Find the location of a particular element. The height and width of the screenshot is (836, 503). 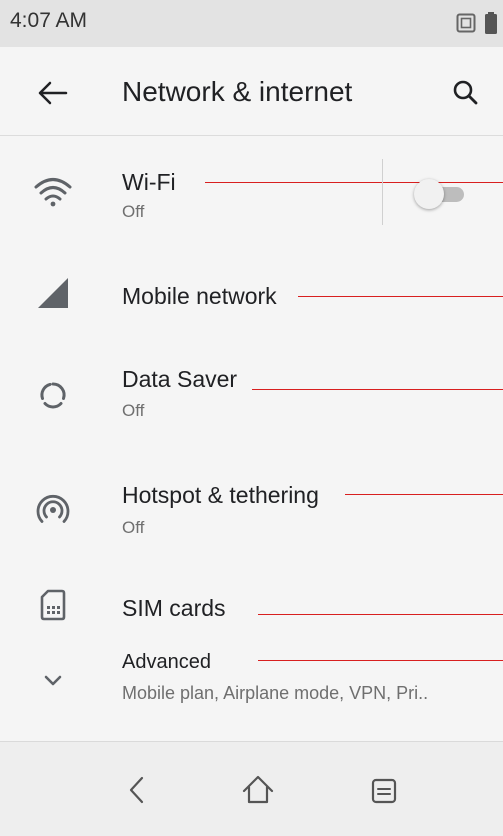

hotspot-title: Hotspot & tethering is located at coordinates (220, 495).